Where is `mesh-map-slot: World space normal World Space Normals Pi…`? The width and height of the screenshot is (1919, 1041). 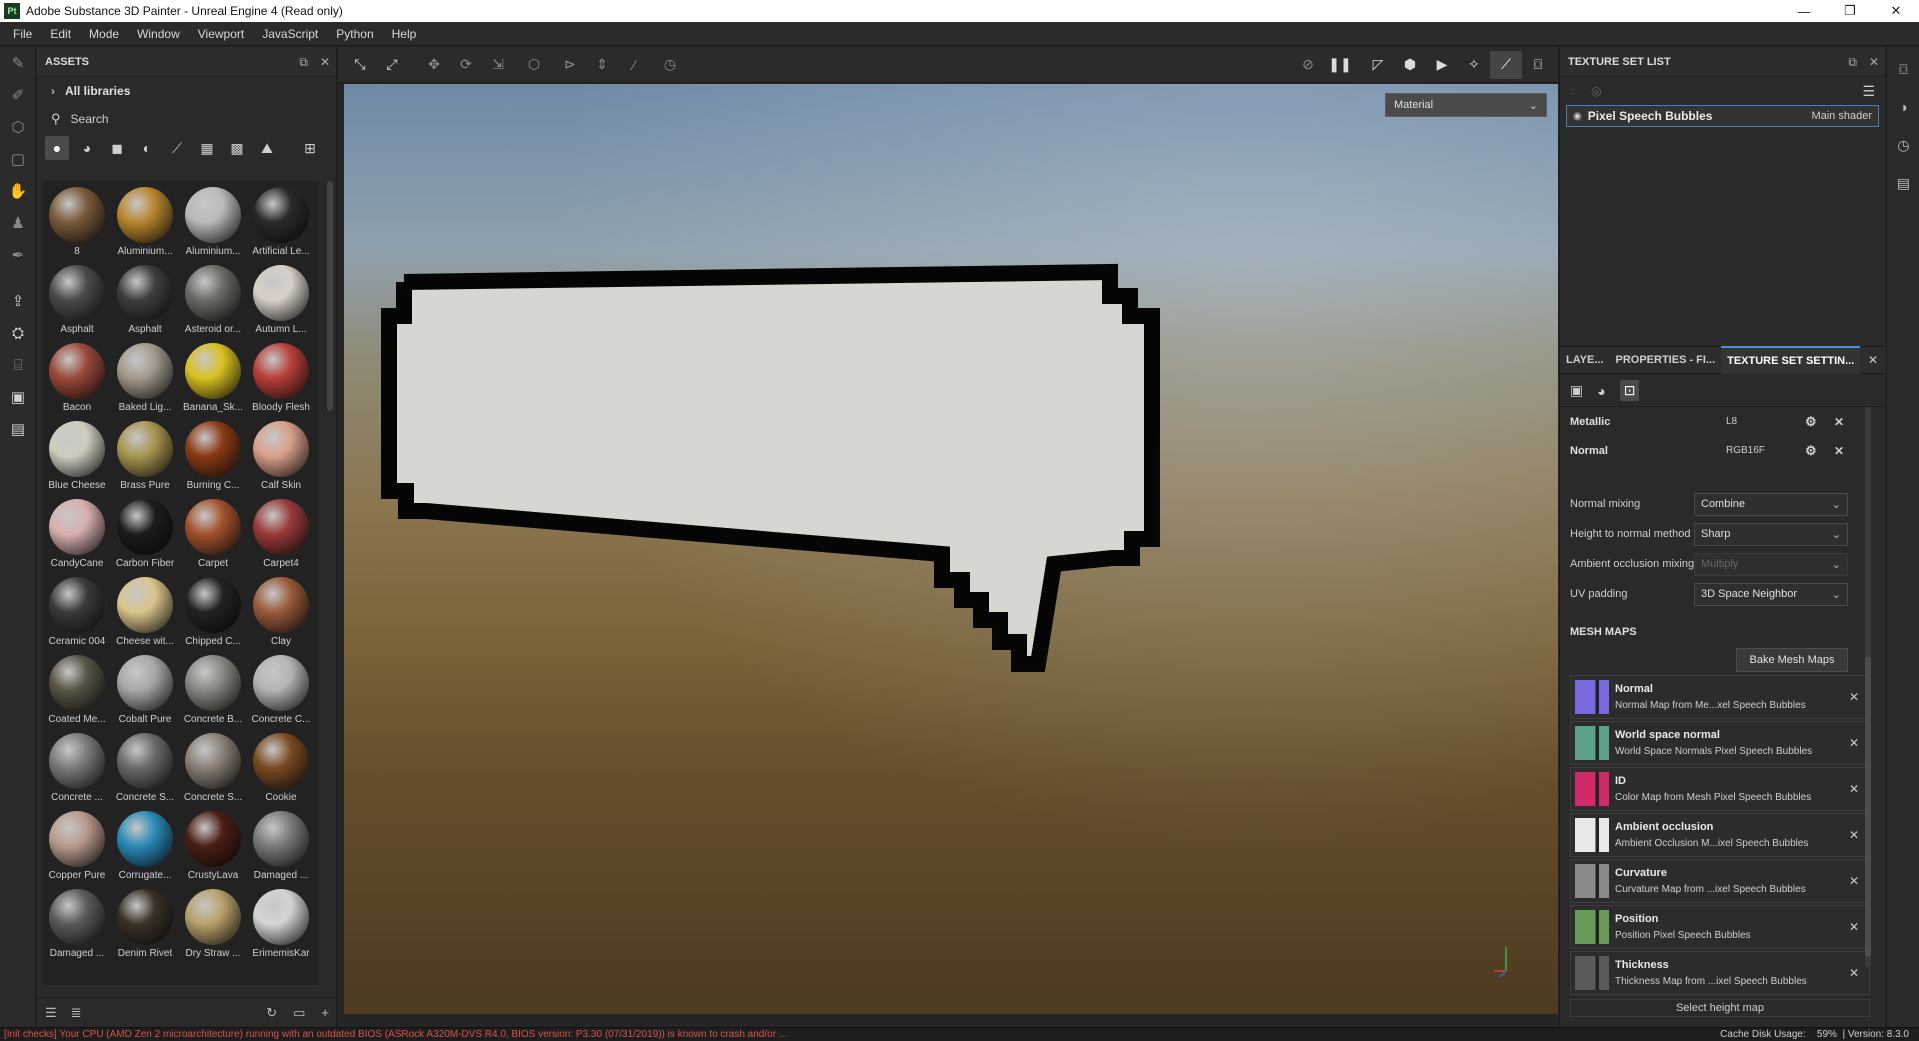 mesh-map-slot: World space normal World Space Normals Pi… is located at coordinates (1720, 743).